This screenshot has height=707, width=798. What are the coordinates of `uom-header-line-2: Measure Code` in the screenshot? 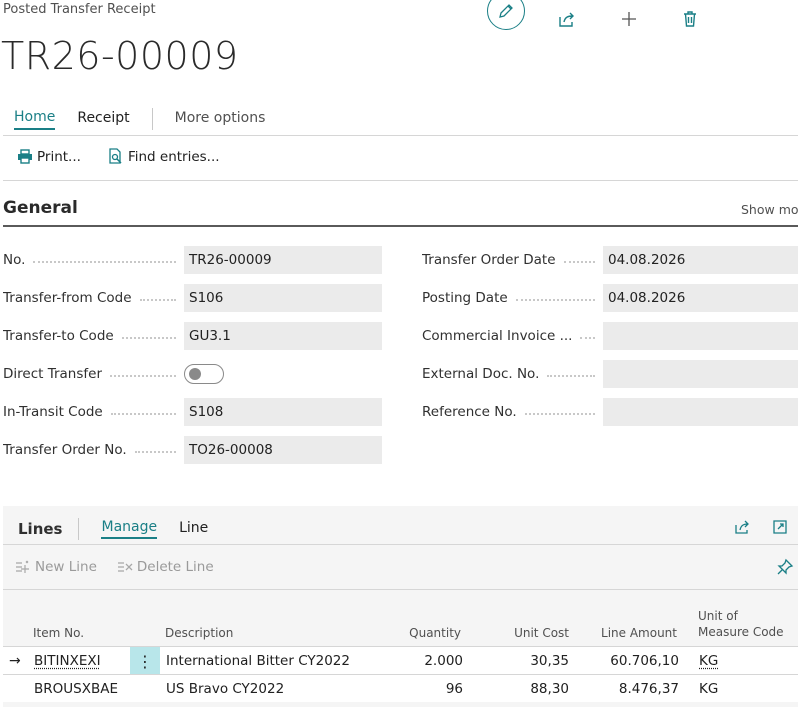 It's located at (741, 632).